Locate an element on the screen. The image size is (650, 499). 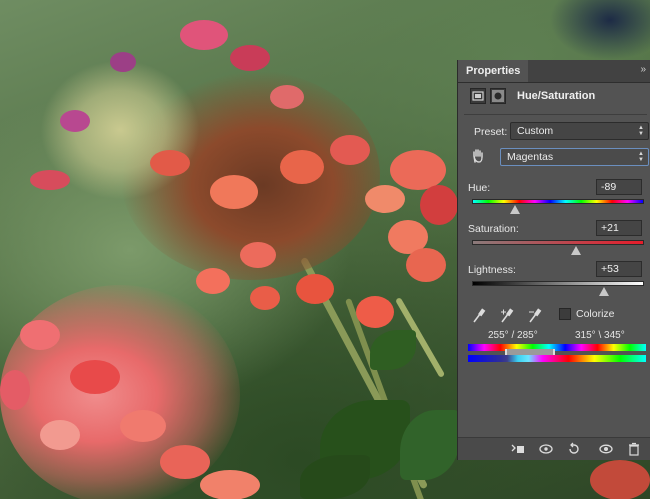
panel-bottom-bar is located at coordinates (554, 448).